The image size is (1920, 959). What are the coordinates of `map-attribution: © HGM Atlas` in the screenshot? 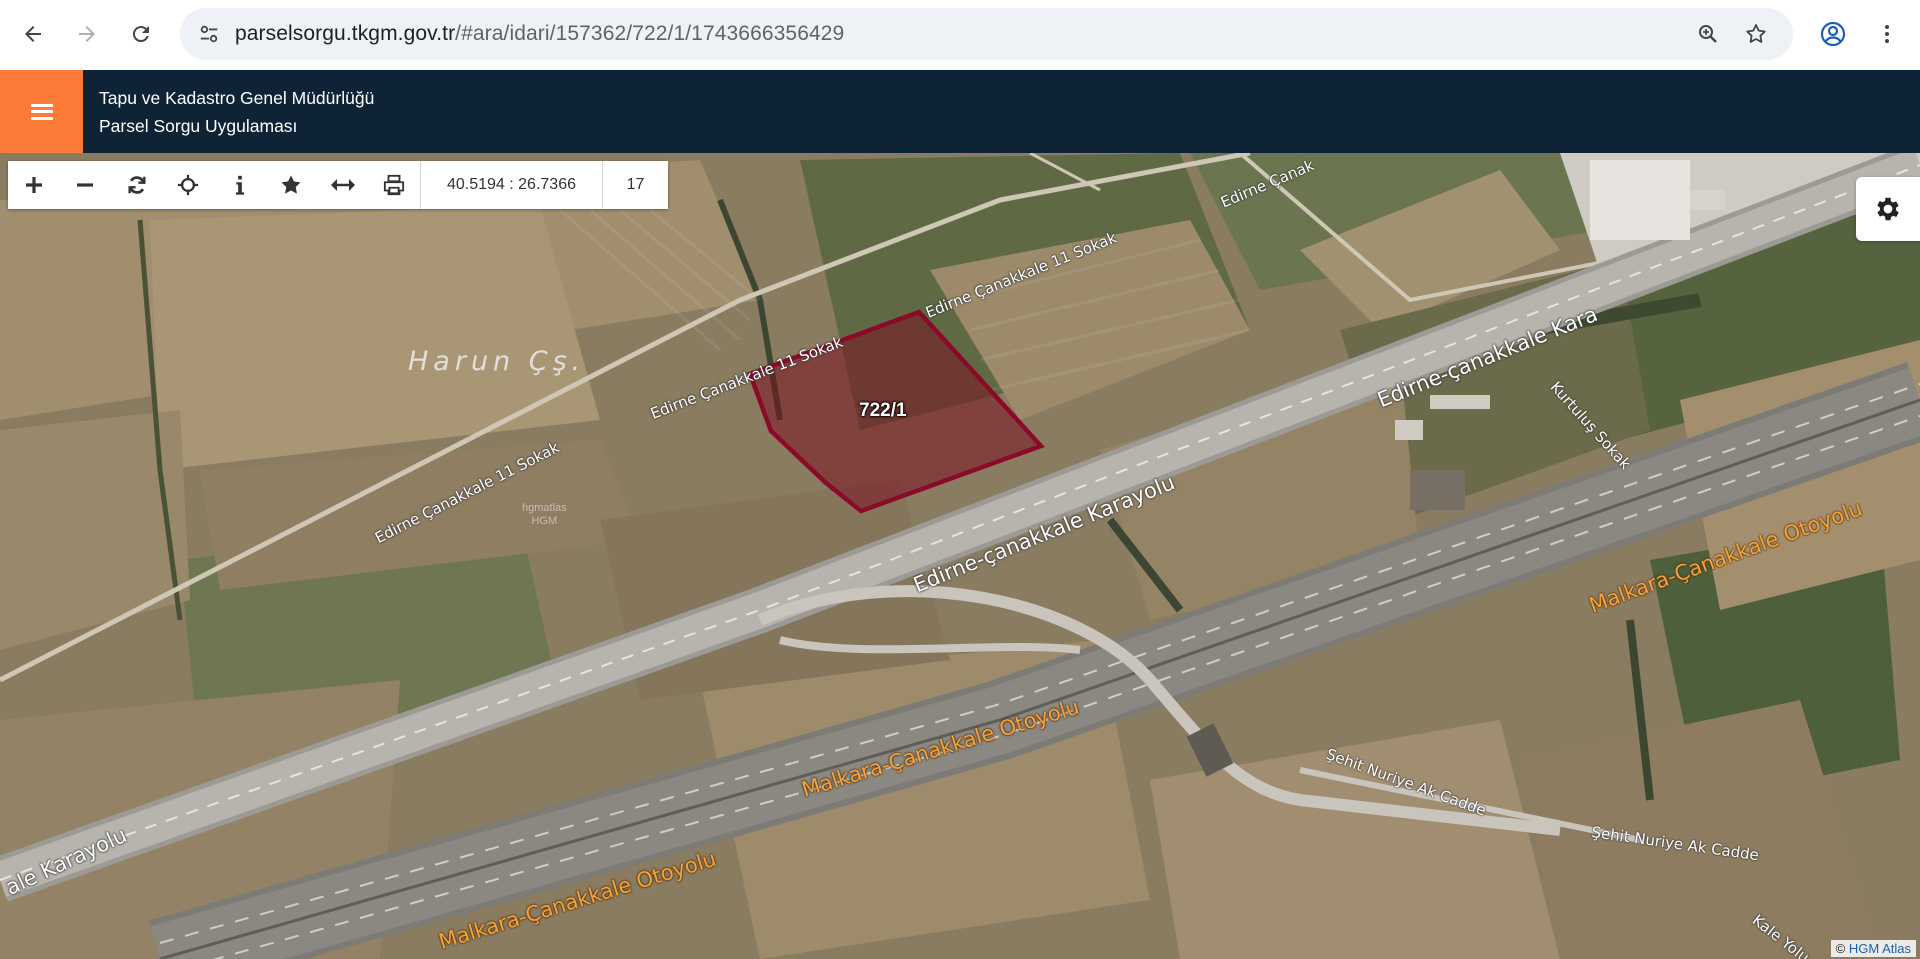 It's located at (1873, 948).